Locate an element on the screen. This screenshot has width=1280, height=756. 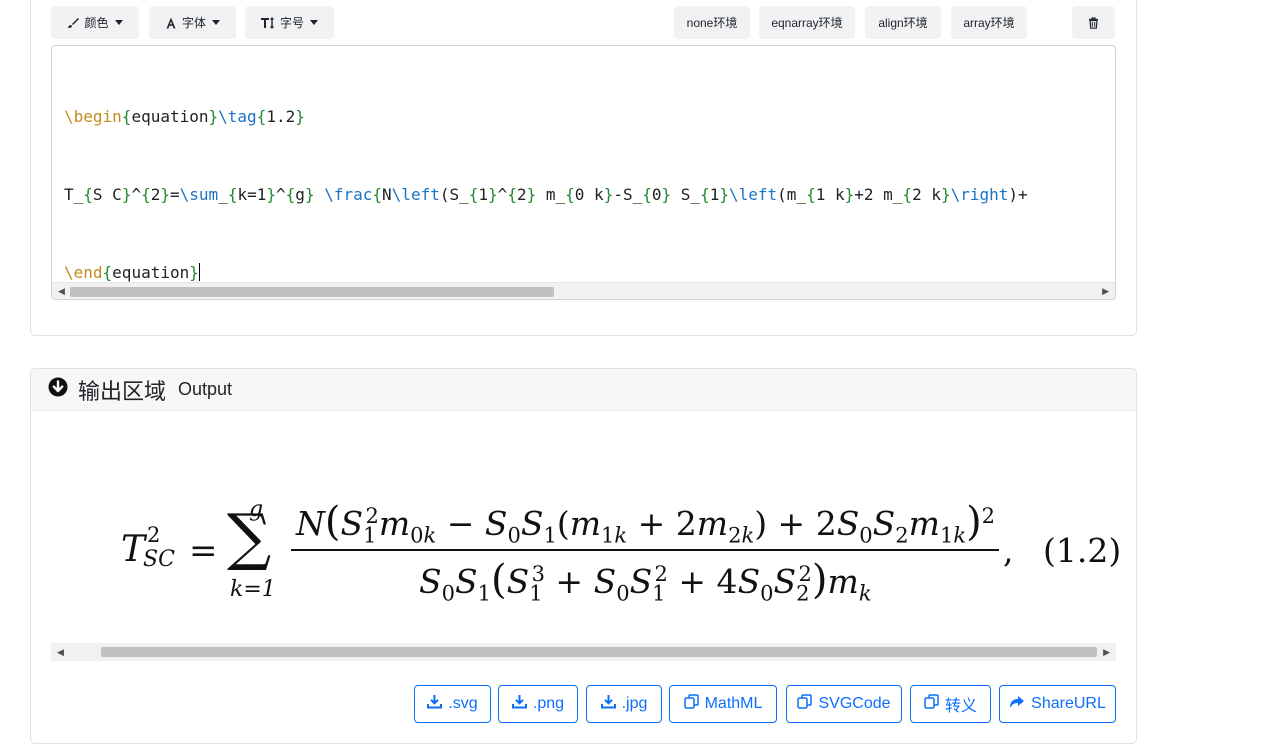
code-token: g is located at coordinates (300, 194).